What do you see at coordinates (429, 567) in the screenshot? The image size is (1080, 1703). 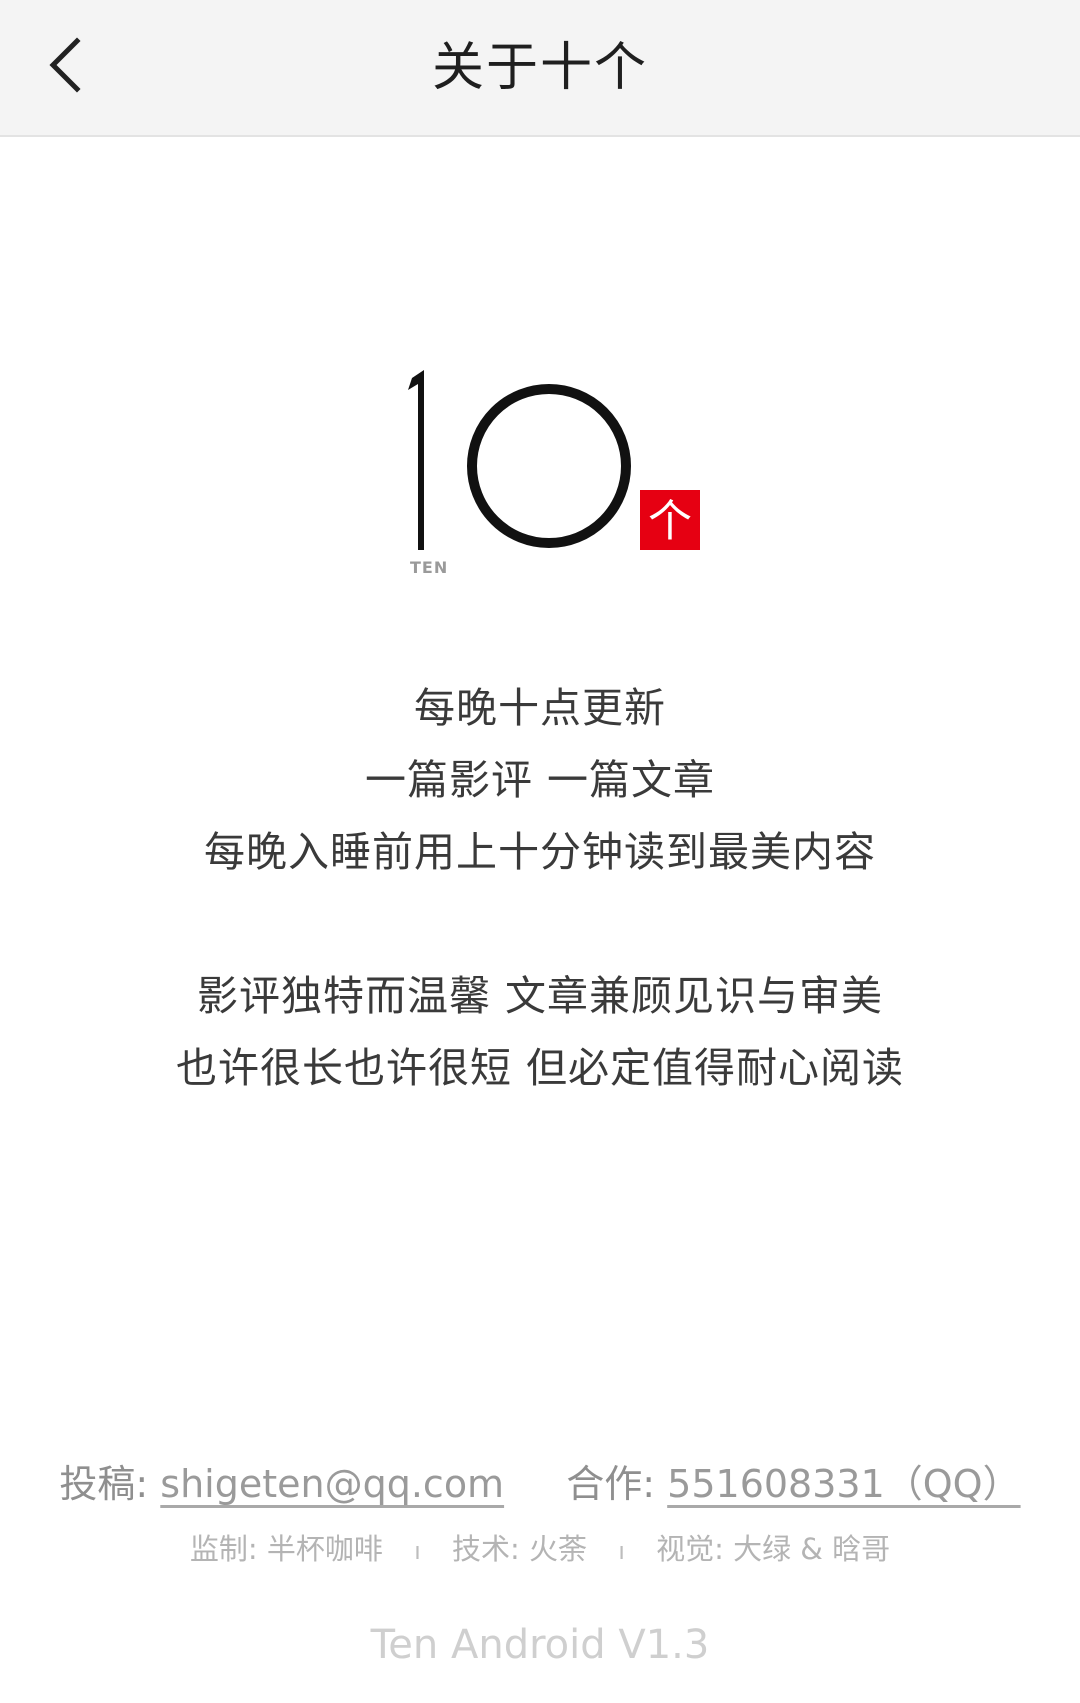 I see `logo-subtitle: TEN` at bounding box center [429, 567].